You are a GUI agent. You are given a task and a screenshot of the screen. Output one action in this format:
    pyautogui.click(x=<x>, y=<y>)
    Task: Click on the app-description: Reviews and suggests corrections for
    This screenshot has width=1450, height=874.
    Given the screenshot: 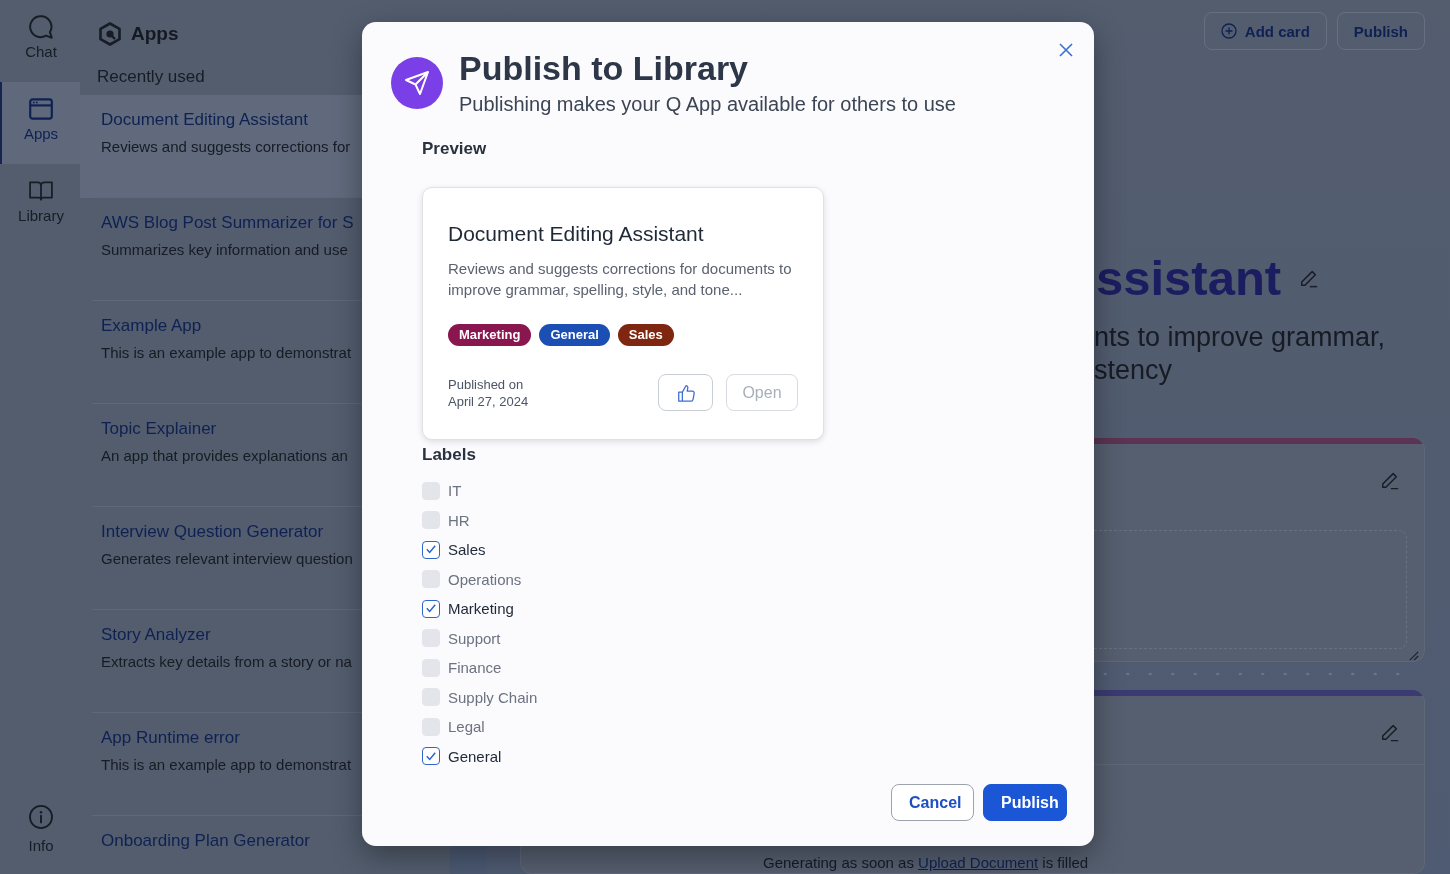 What is the action you would take?
    pyautogui.click(x=226, y=147)
    